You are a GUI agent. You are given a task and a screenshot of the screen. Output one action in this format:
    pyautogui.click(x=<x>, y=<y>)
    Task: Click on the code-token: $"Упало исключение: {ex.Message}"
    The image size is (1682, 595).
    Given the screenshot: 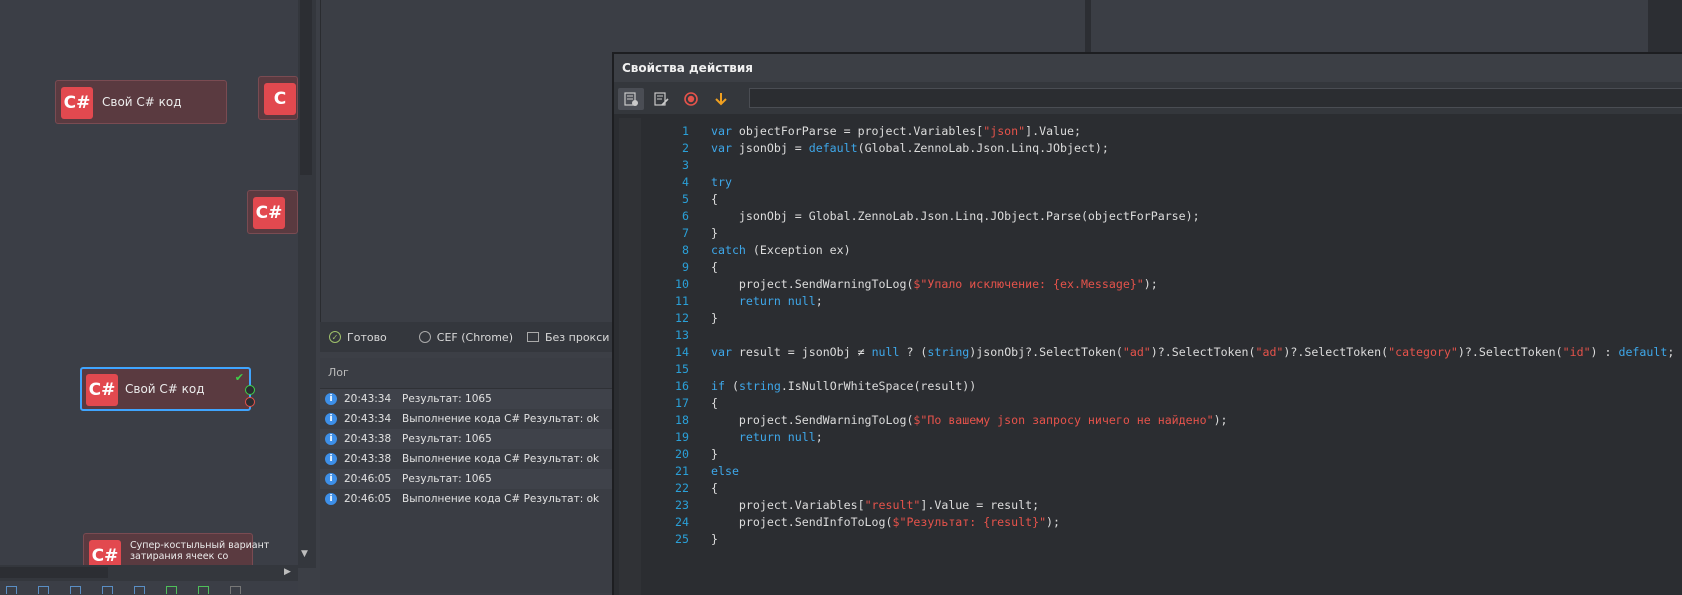 What is the action you would take?
    pyautogui.click(x=1028, y=284)
    